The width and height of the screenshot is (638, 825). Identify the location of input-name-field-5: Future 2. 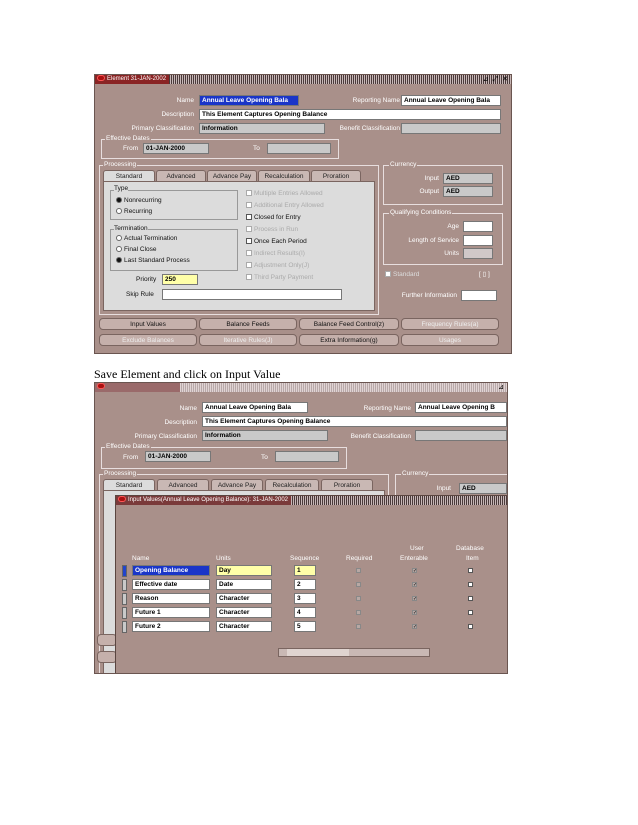
(171, 626).